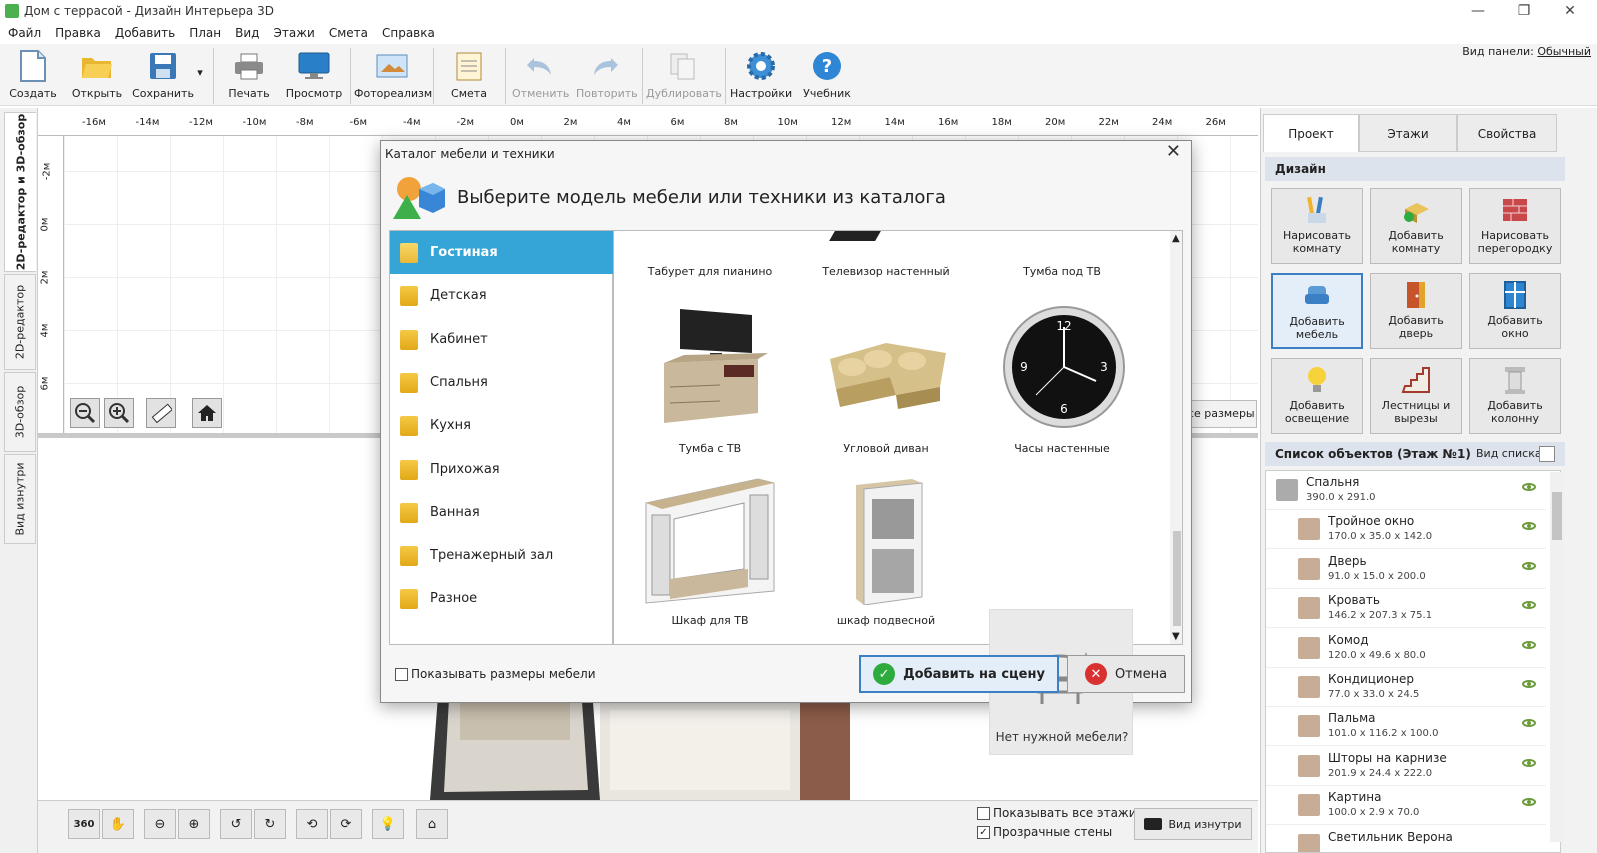  Describe the element at coordinates (1176, 238) in the screenshot. I see `scroll-up-icon: ▲` at that location.